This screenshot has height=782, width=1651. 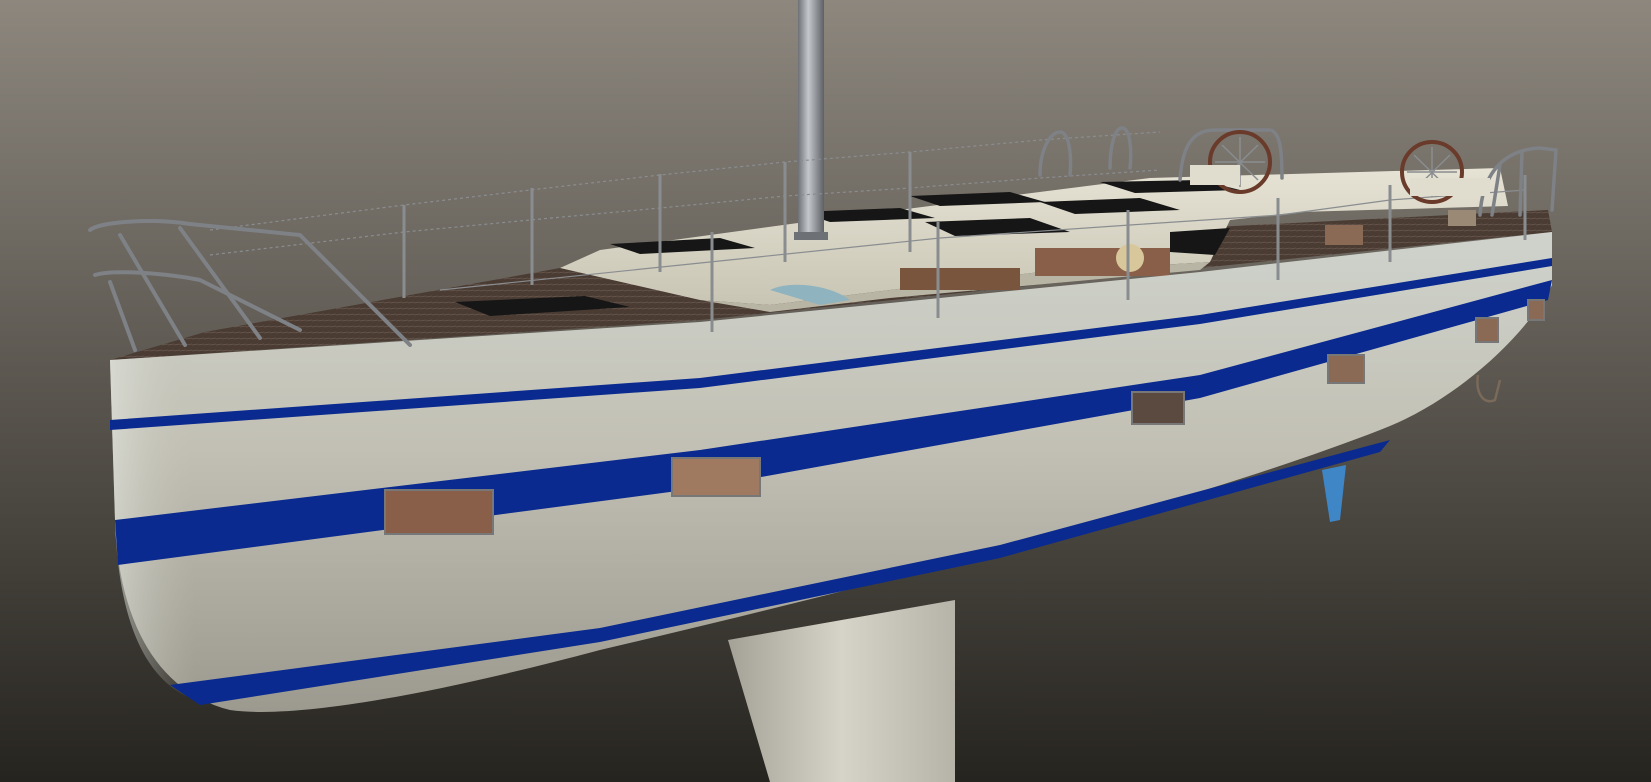 I want to click on mast-base, so click(x=811, y=236).